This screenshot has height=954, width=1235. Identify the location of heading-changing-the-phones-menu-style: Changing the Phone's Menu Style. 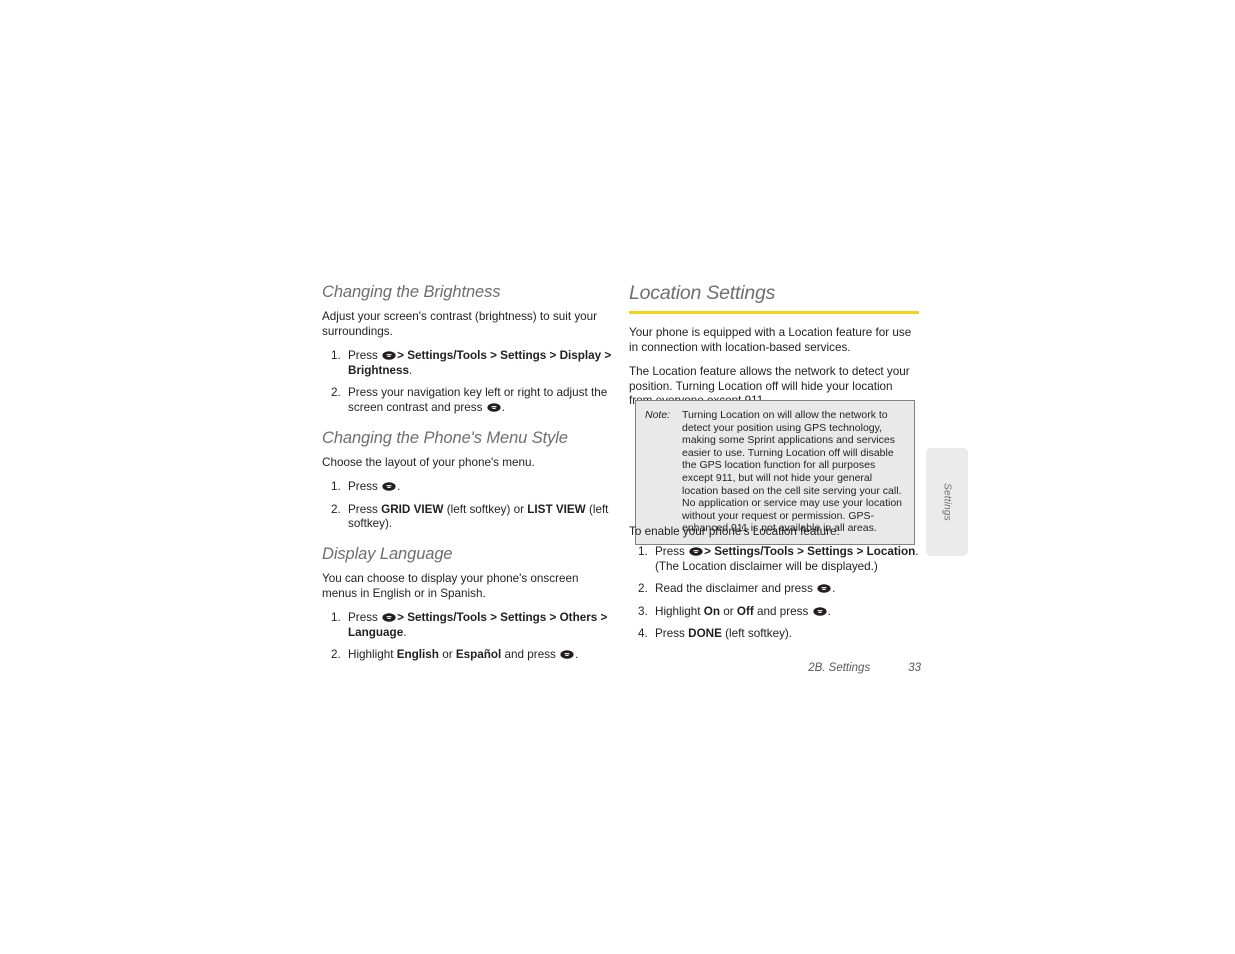
(445, 437).